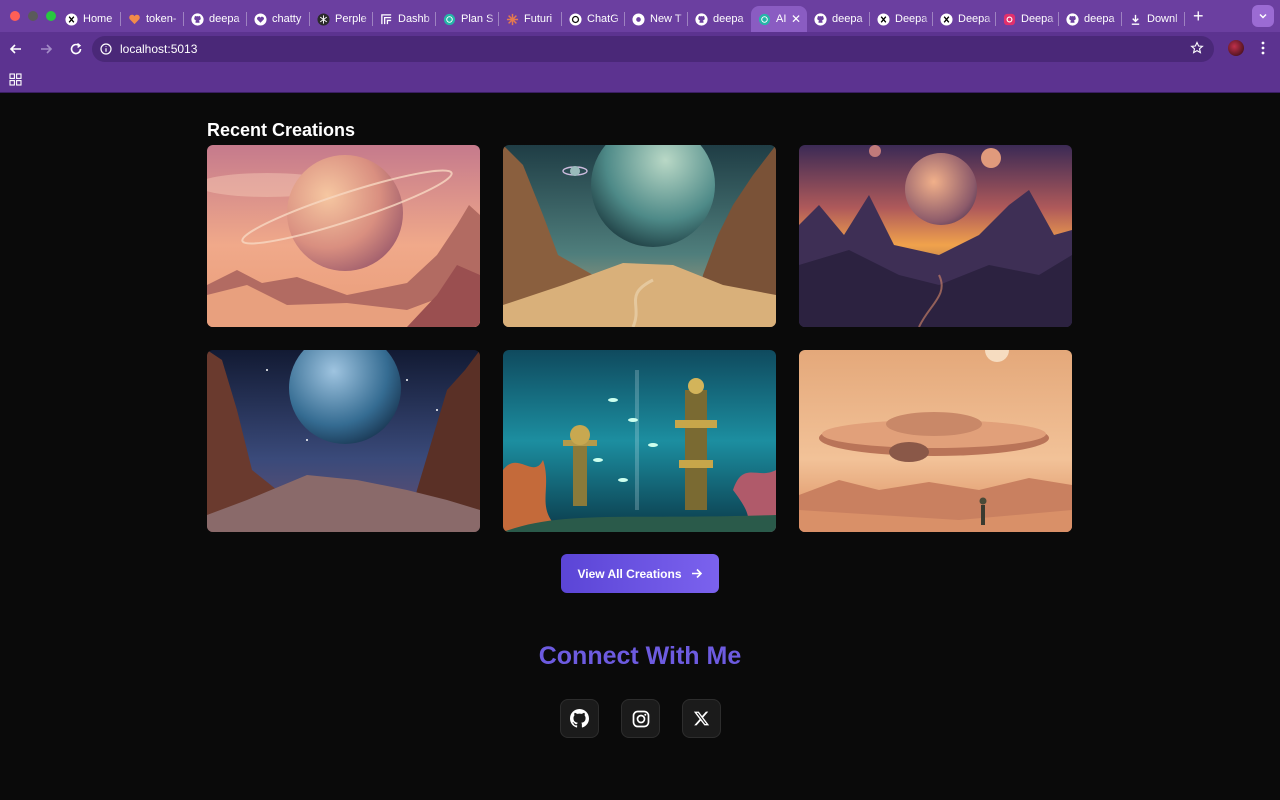  I want to click on creation-card-canyon-planet, so click(639, 236).